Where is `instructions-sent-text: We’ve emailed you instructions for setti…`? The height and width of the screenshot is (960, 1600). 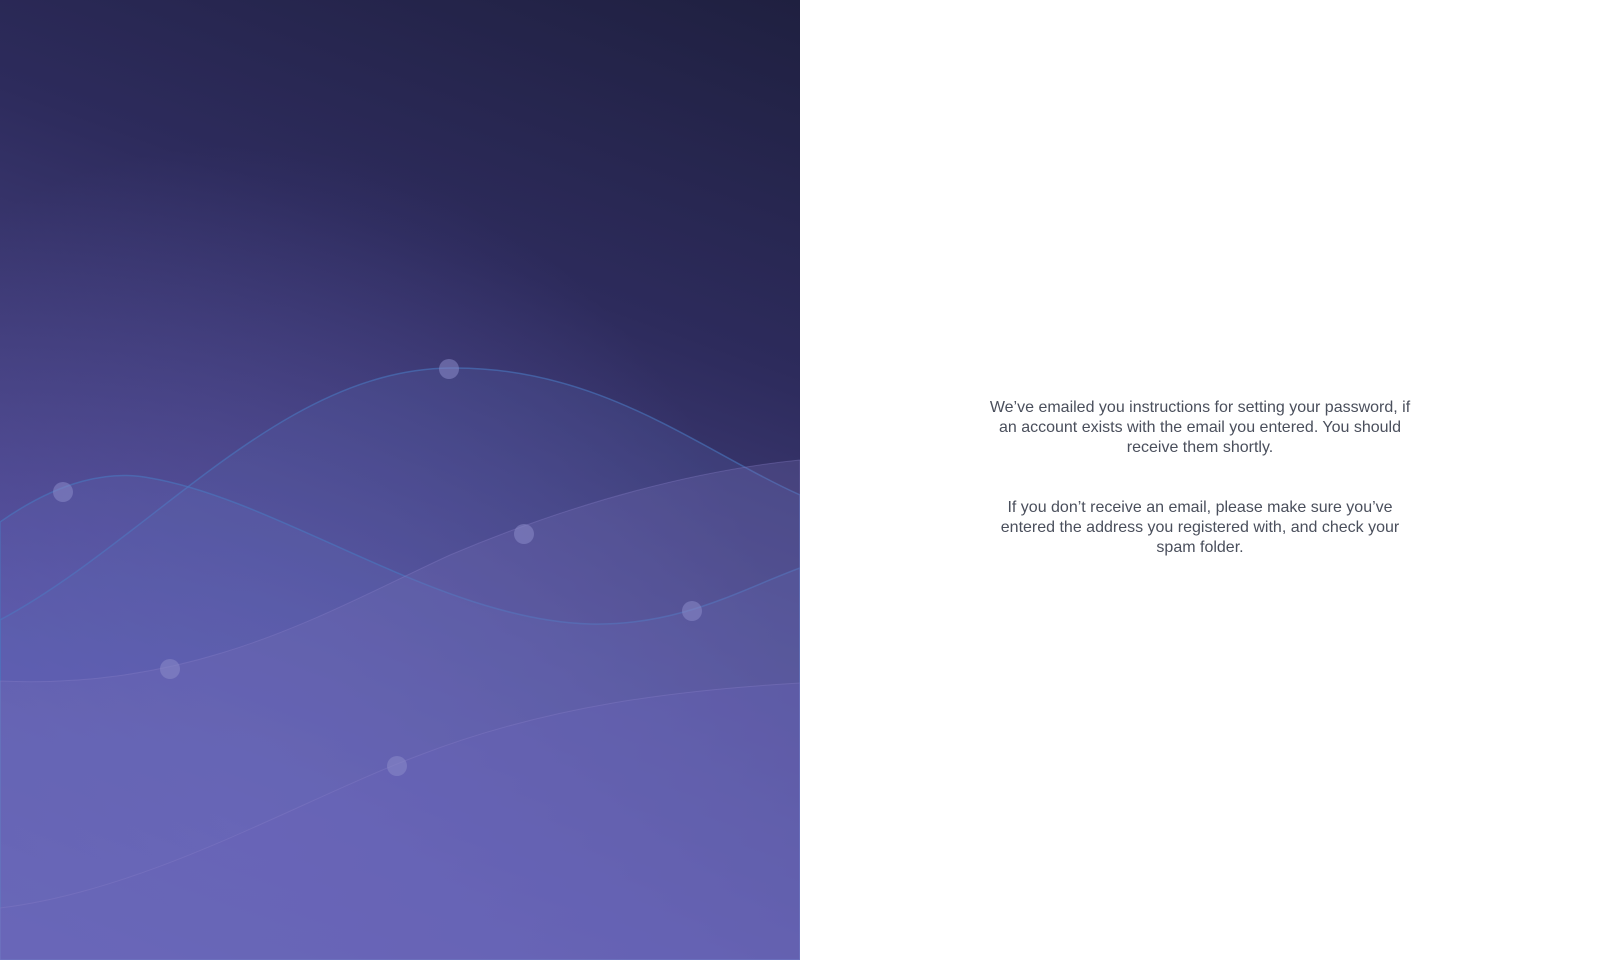 instructions-sent-text: We’ve emailed you instructions for setti… is located at coordinates (1200, 427).